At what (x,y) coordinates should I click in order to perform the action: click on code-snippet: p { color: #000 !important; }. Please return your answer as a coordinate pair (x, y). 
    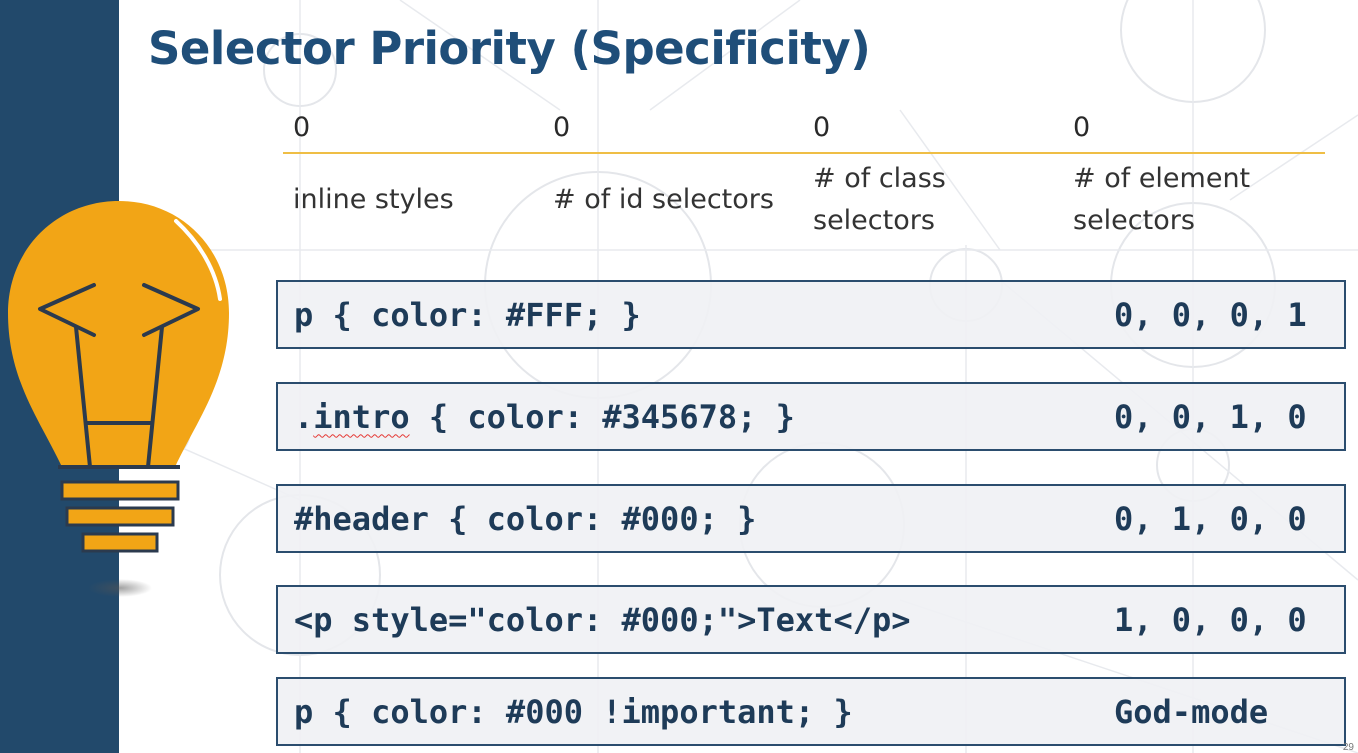
    Looking at the image, I should click on (573, 711).